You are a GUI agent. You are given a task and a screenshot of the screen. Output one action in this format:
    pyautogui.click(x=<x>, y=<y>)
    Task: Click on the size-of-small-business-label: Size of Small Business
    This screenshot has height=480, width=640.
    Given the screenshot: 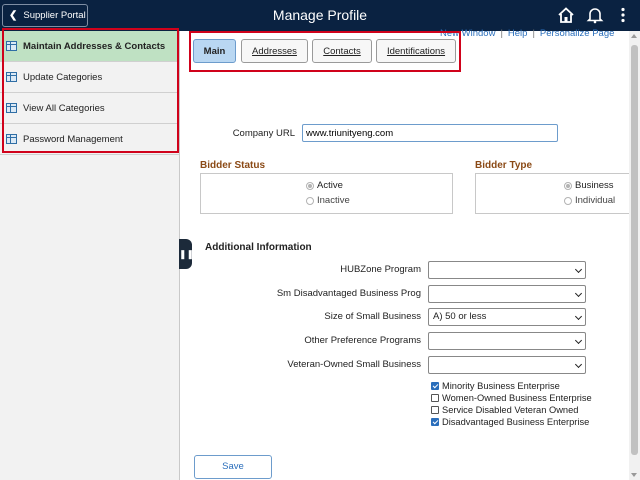 What is the action you would take?
    pyautogui.click(x=372, y=316)
    